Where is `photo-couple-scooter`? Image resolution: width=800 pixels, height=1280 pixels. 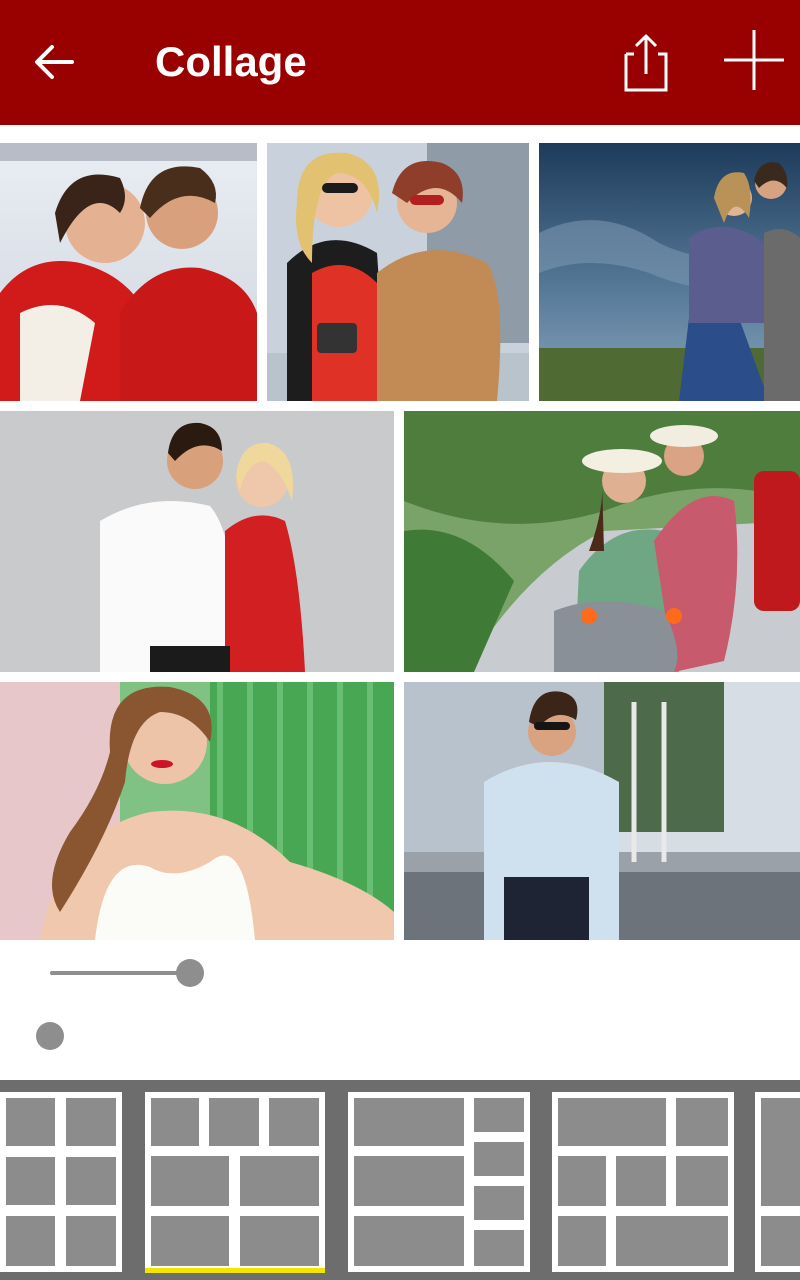
photo-couple-scooter is located at coordinates (602, 541).